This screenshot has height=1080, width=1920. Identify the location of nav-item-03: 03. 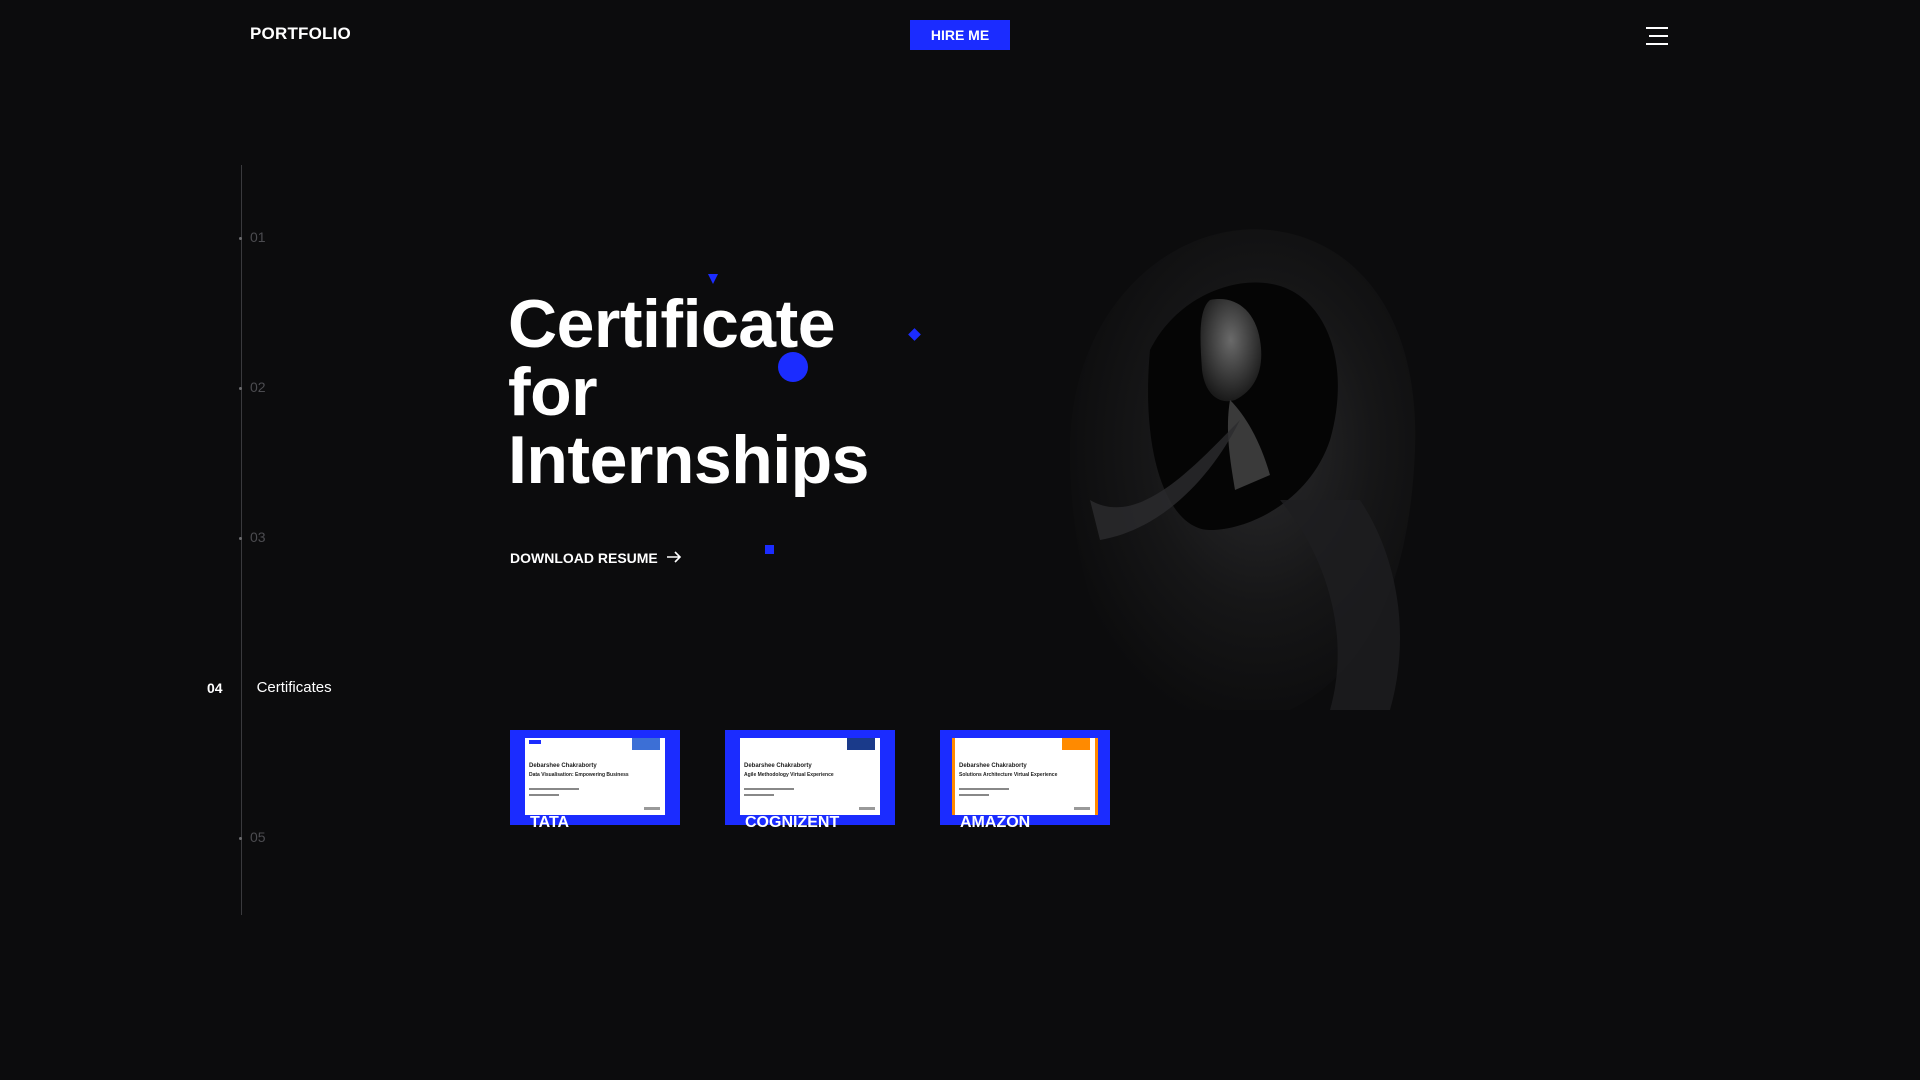
(258, 537).